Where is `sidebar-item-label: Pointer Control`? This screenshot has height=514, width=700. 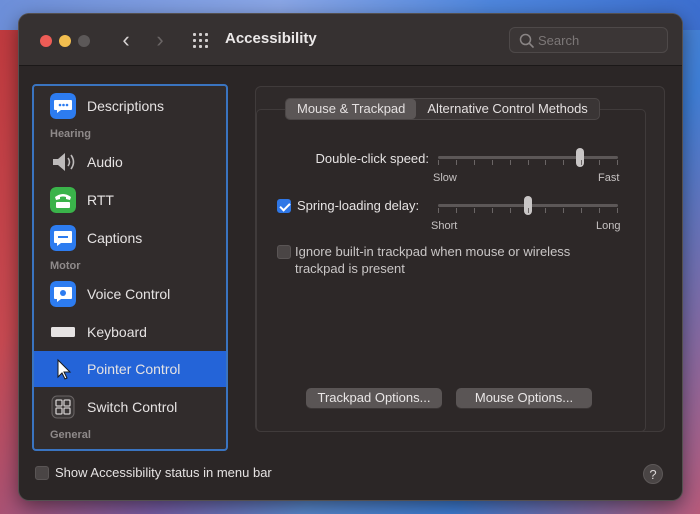 sidebar-item-label: Pointer Control is located at coordinates (134, 369).